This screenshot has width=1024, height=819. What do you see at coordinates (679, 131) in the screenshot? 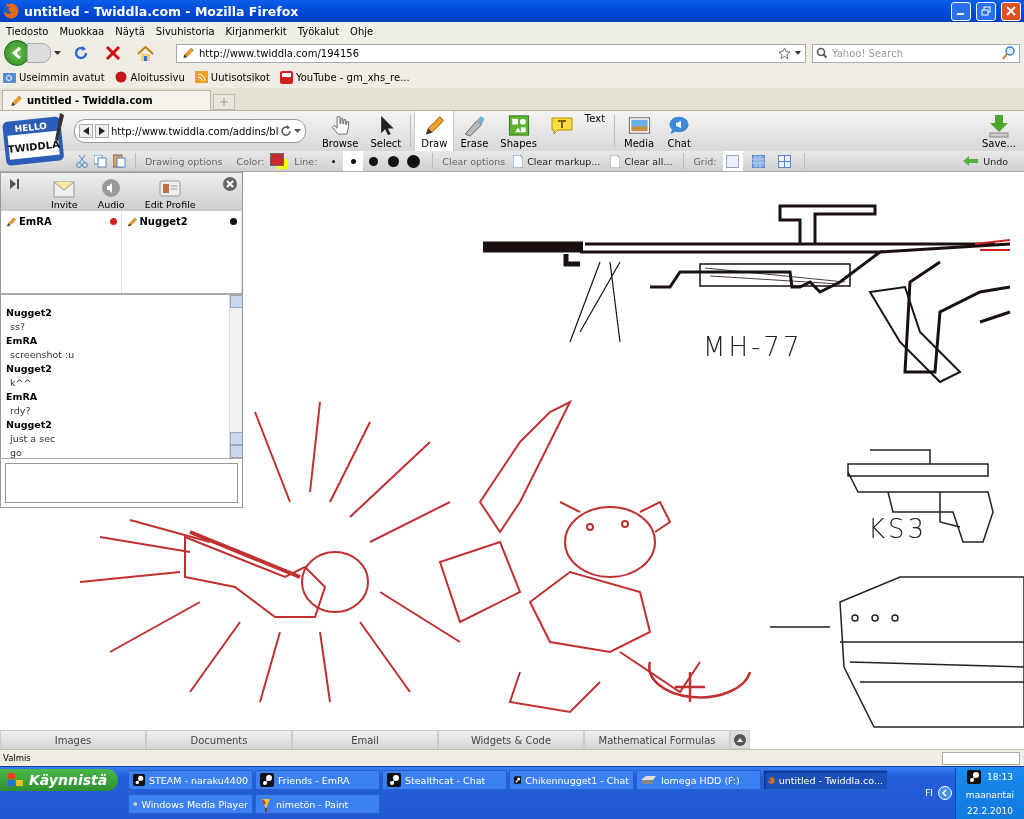
I see `tool-button: Chat` at bounding box center [679, 131].